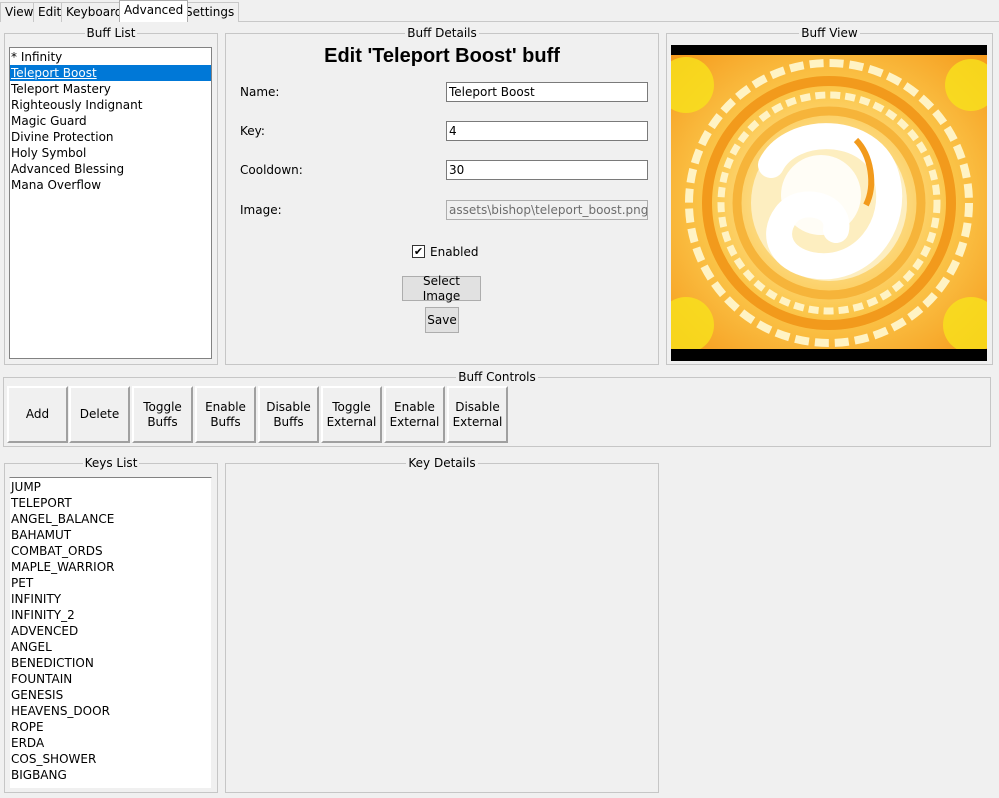 The width and height of the screenshot is (999, 798). Describe the element at coordinates (442, 320) in the screenshot. I see `save-button: Save` at that location.